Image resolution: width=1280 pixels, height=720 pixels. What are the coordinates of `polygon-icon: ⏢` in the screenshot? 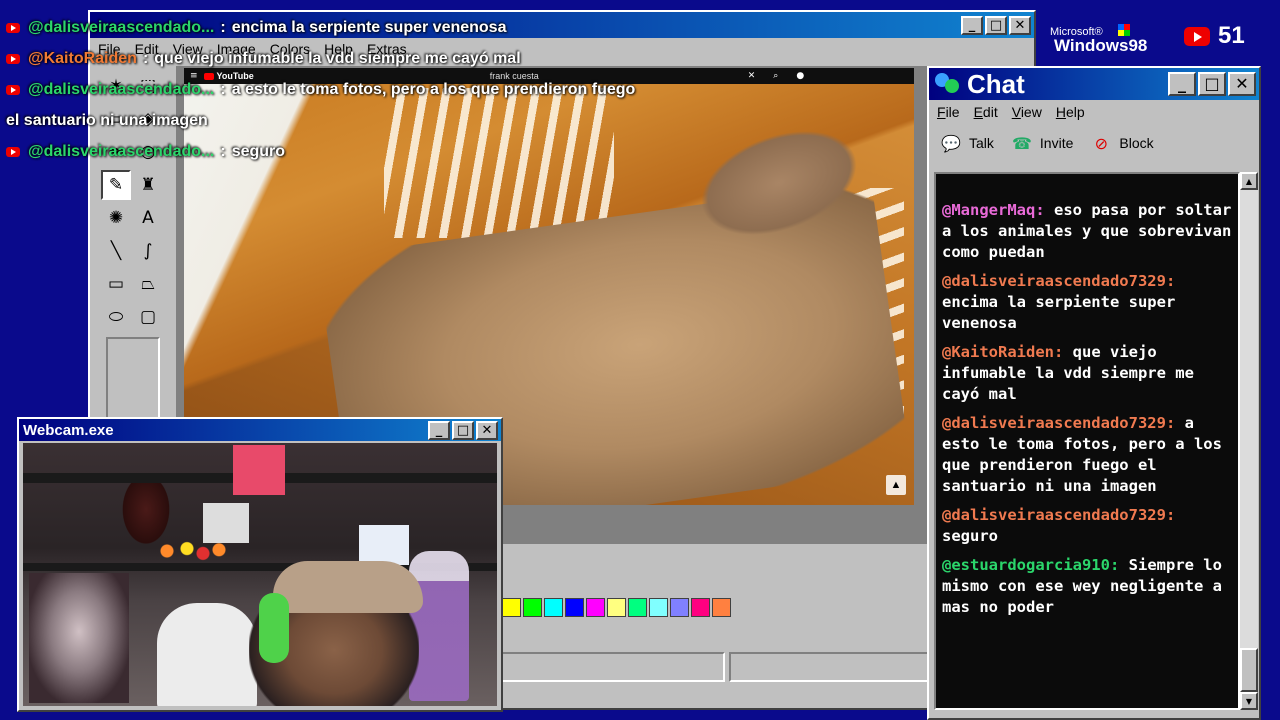 It's located at (148, 284).